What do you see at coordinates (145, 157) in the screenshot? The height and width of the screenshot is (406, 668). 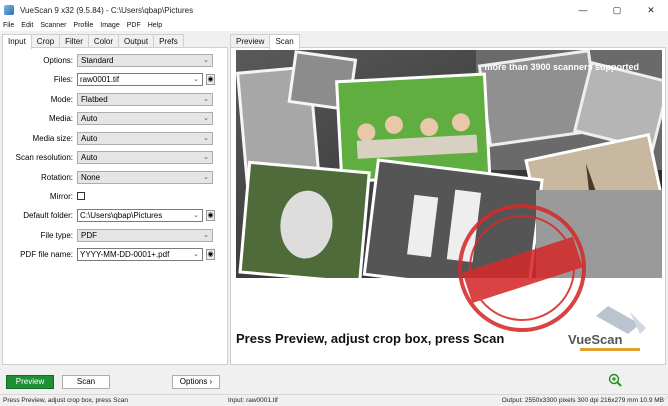 I see `scan-resolution-select: Auto ⌄` at bounding box center [145, 157].